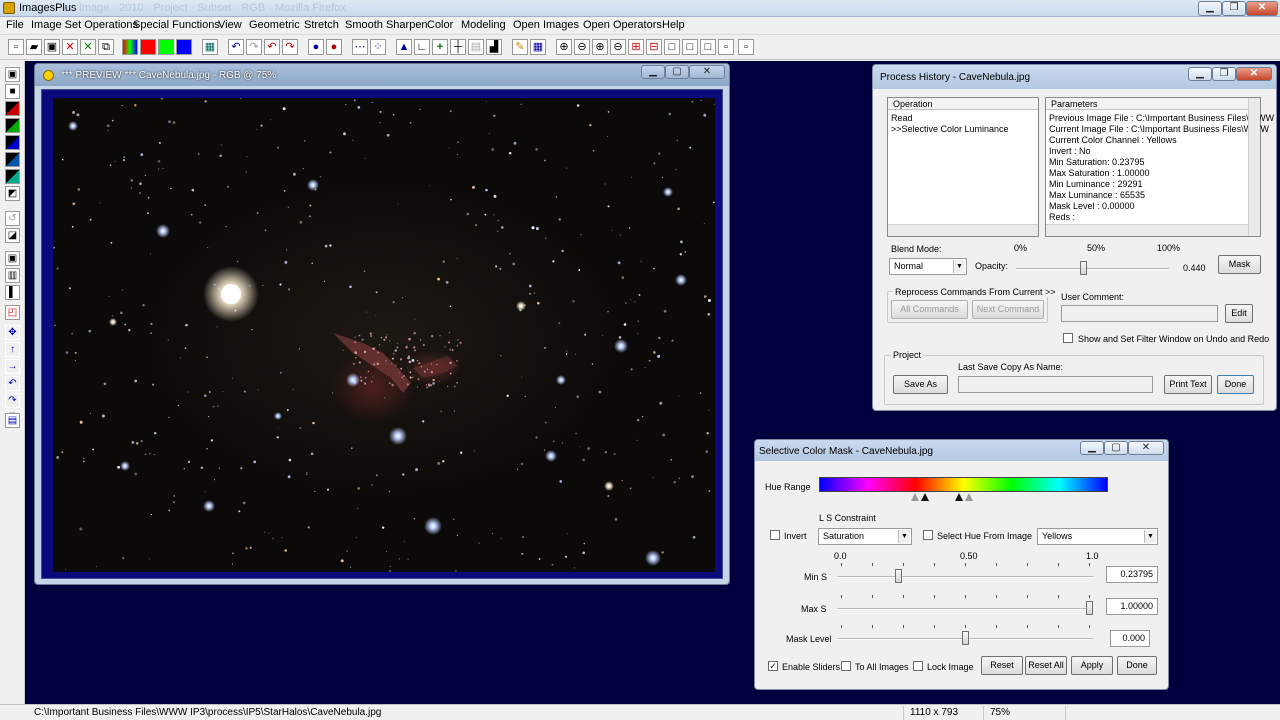  What do you see at coordinates (12, 332) in the screenshot?
I see `move-icon: ✥` at bounding box center [12, 332].